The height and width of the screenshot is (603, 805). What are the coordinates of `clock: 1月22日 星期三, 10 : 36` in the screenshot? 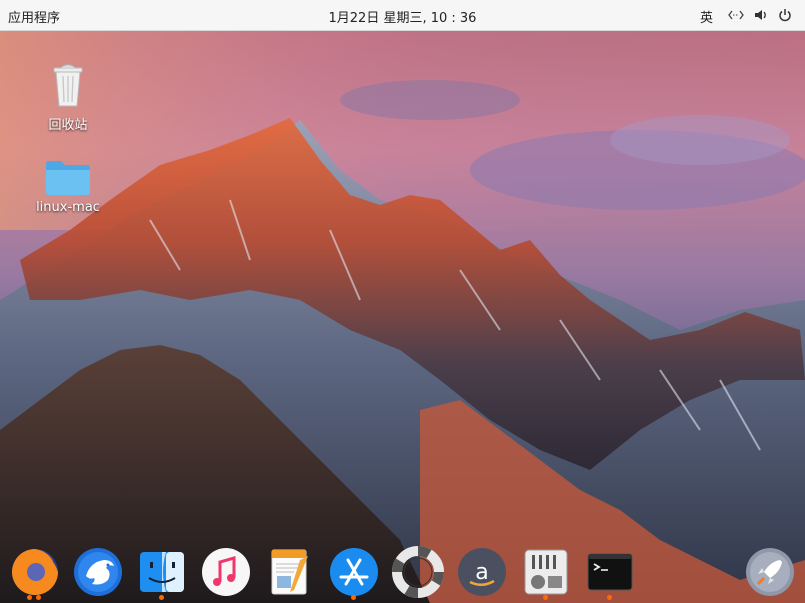 It's located at (402, 16).